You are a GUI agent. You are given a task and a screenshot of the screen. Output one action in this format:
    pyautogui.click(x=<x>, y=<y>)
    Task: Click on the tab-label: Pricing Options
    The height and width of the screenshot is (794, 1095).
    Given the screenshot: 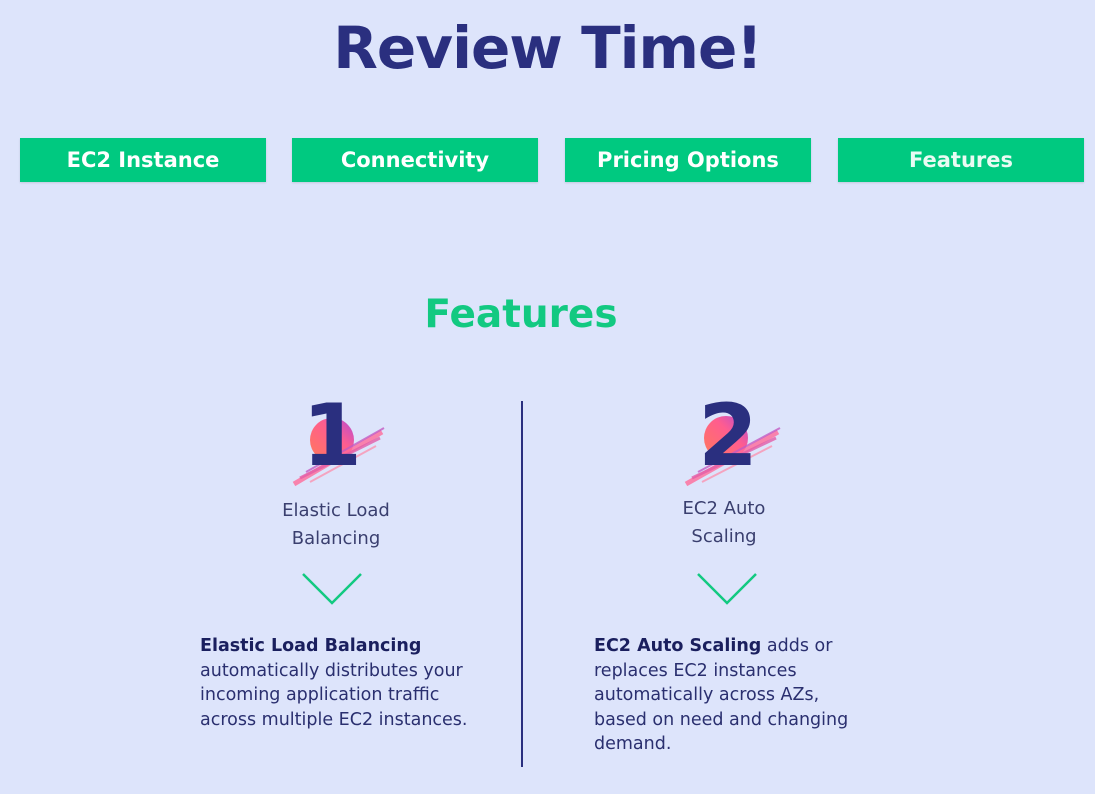 What is the action you would take?
    pyautogui.click(x=688, y=160)
    